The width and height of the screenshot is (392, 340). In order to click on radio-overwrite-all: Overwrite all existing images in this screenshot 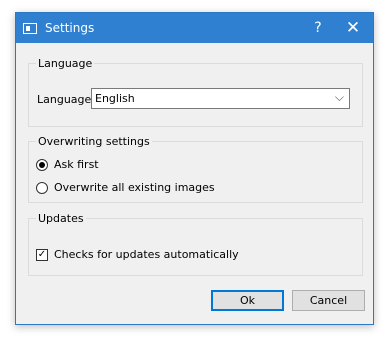, I will do `click(125, 187)`.